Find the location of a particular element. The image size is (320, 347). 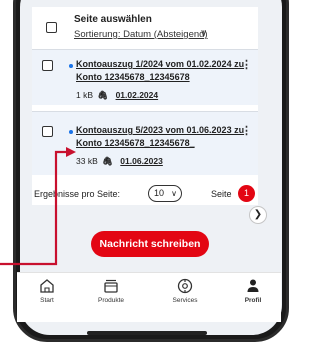

current-page-badge: 1 is located at coordinates (246, 193).